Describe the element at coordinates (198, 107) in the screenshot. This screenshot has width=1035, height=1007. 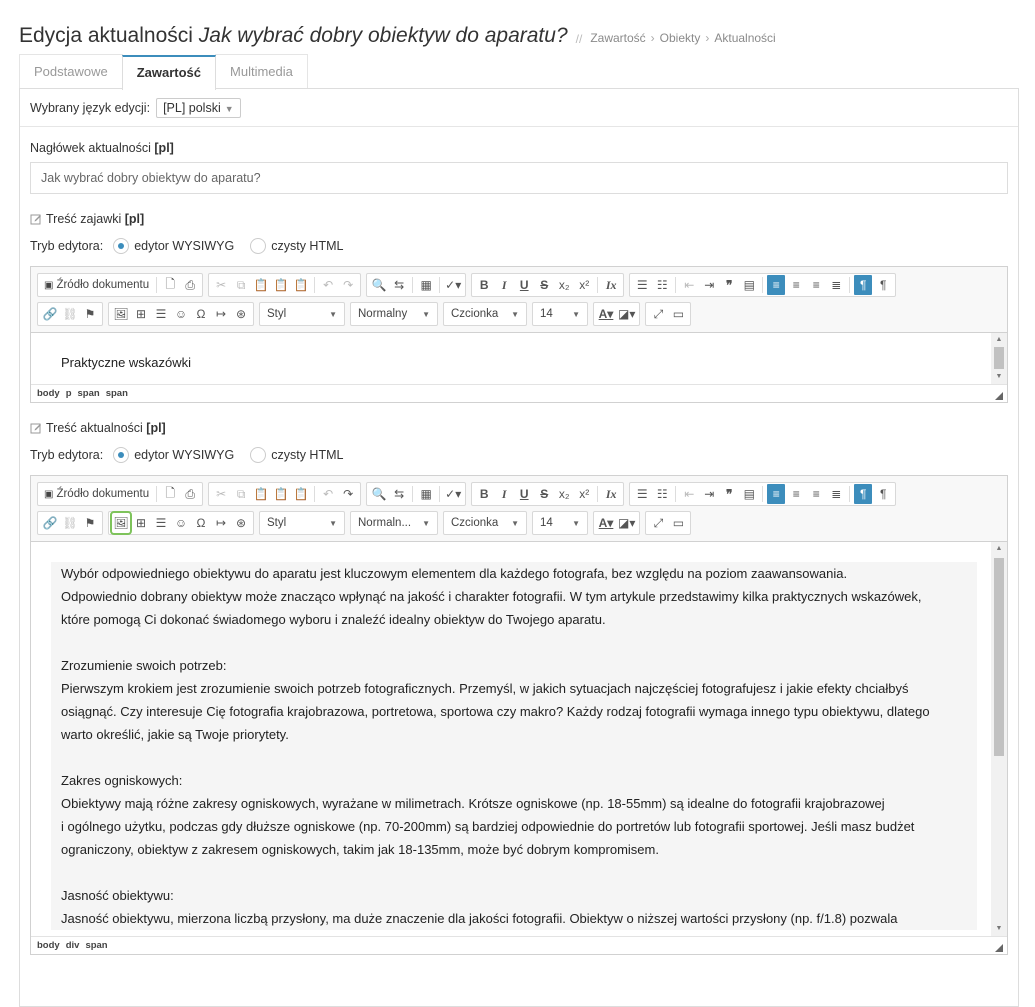
I see `language-select: [PL] polski ▼` at that location.